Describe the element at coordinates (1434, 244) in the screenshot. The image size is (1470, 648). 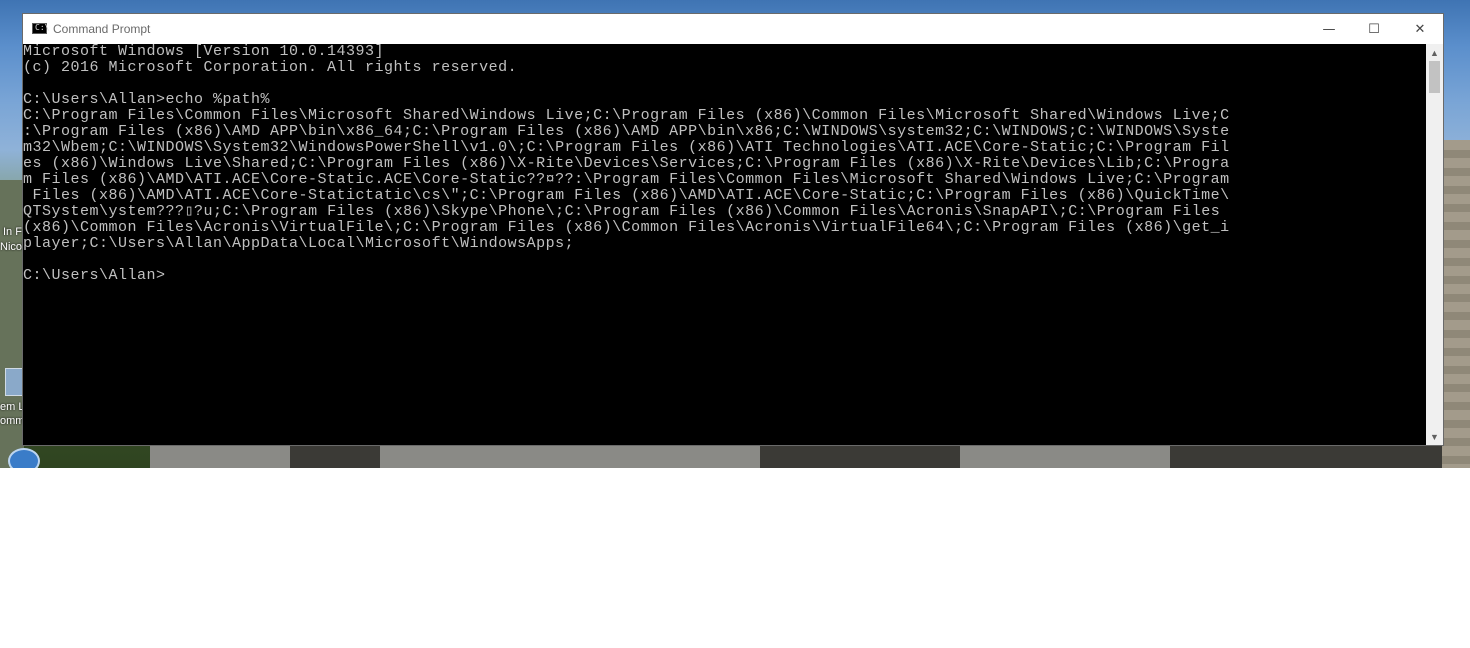
I see `vertical-scrollbar: ▲ ▼` at that location.